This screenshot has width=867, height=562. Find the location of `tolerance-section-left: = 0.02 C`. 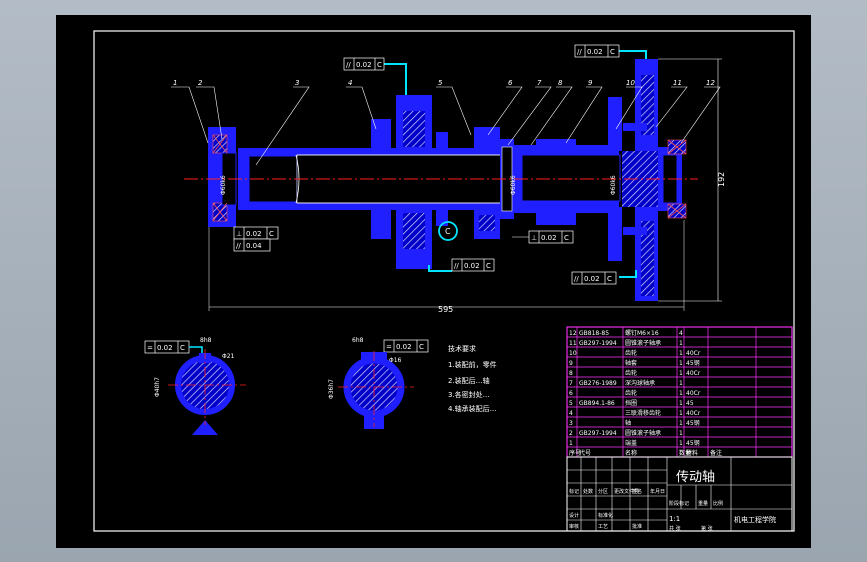

tolerance-section-left: = 0.02 C is located at coordinates (173, 347).